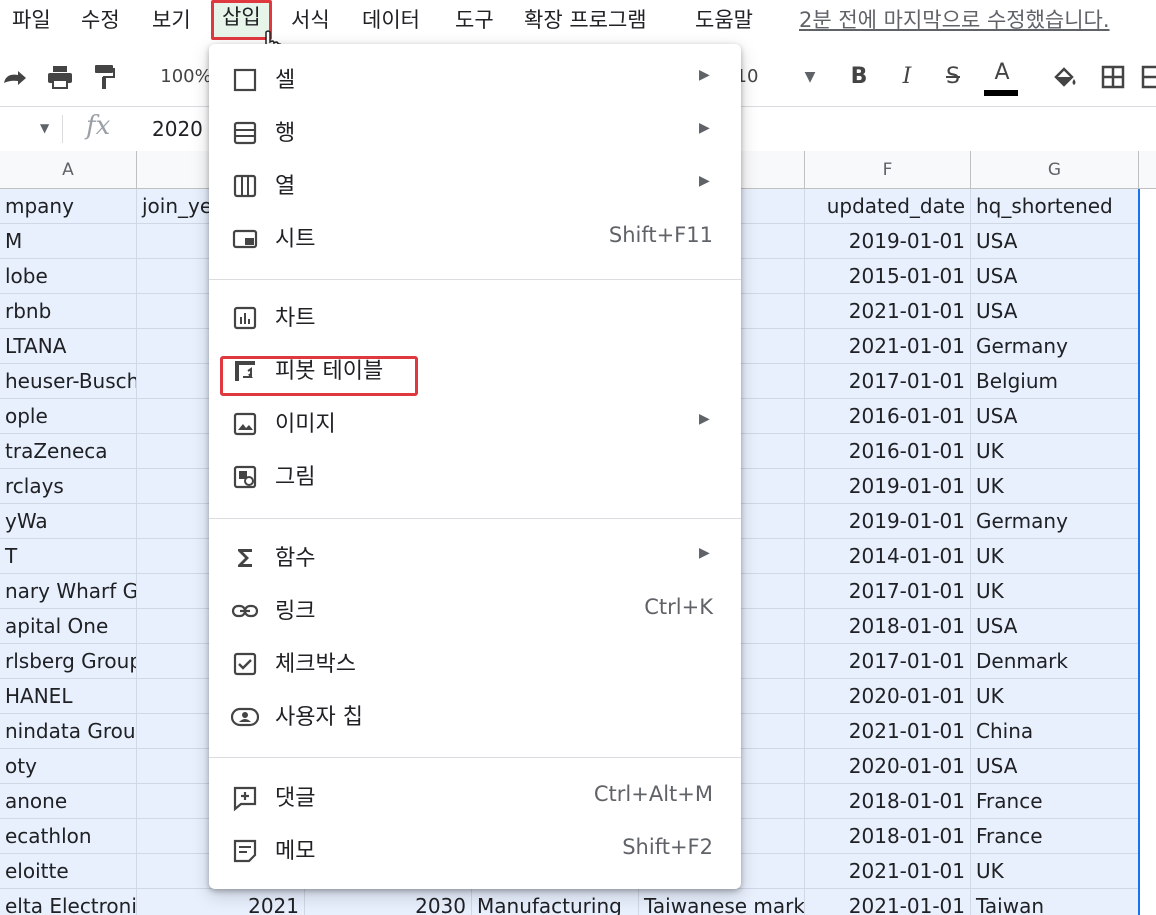 Image resolution: width=1156 pixels, height=915 pixels. Describe the element at coordinates (1055, 902) in the screenshot. I see `cell-g: Taiwan` at that location.